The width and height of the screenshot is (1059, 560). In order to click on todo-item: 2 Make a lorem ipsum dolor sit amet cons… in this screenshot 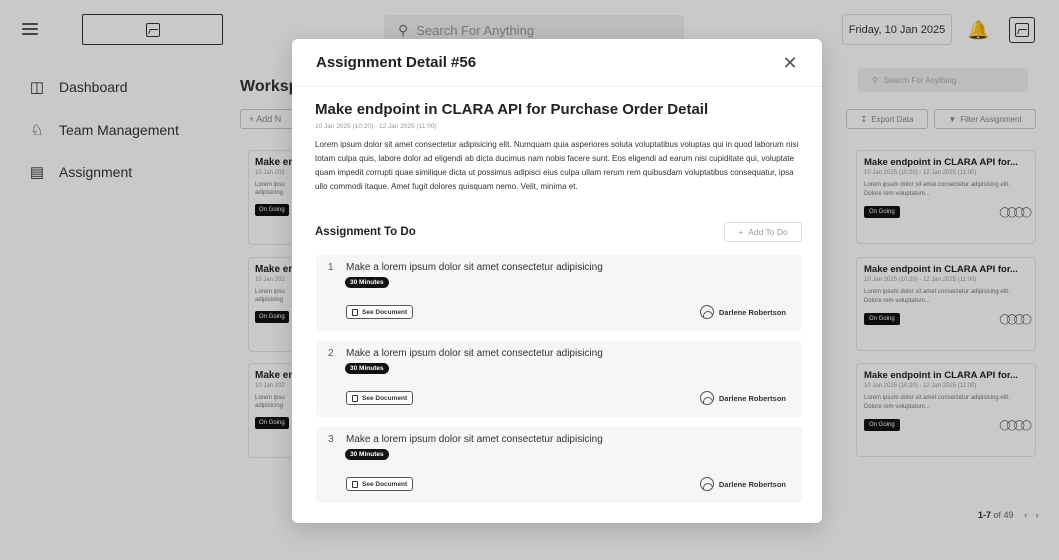, I will do `click(559, 379)`.